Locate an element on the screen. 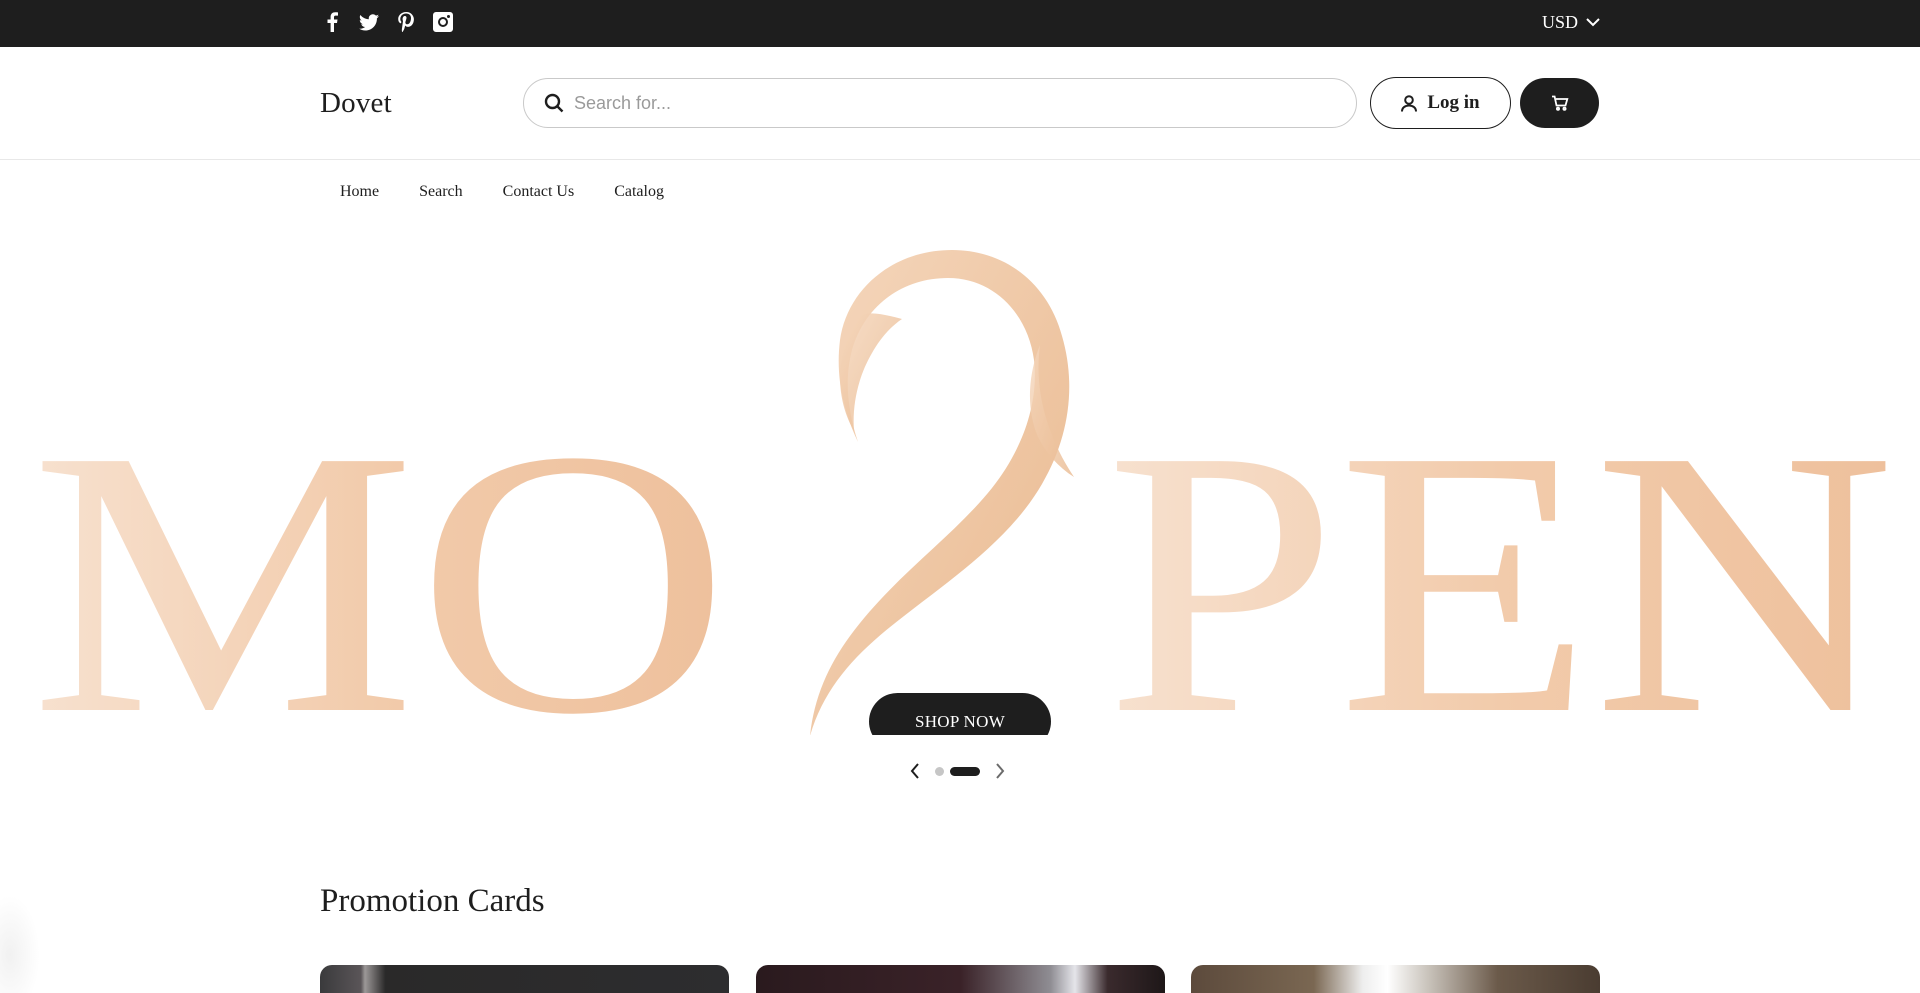 Image resolution: width=1920 pixels, height=993 pixels. twitter-icon is located at coordinates (368, 21).